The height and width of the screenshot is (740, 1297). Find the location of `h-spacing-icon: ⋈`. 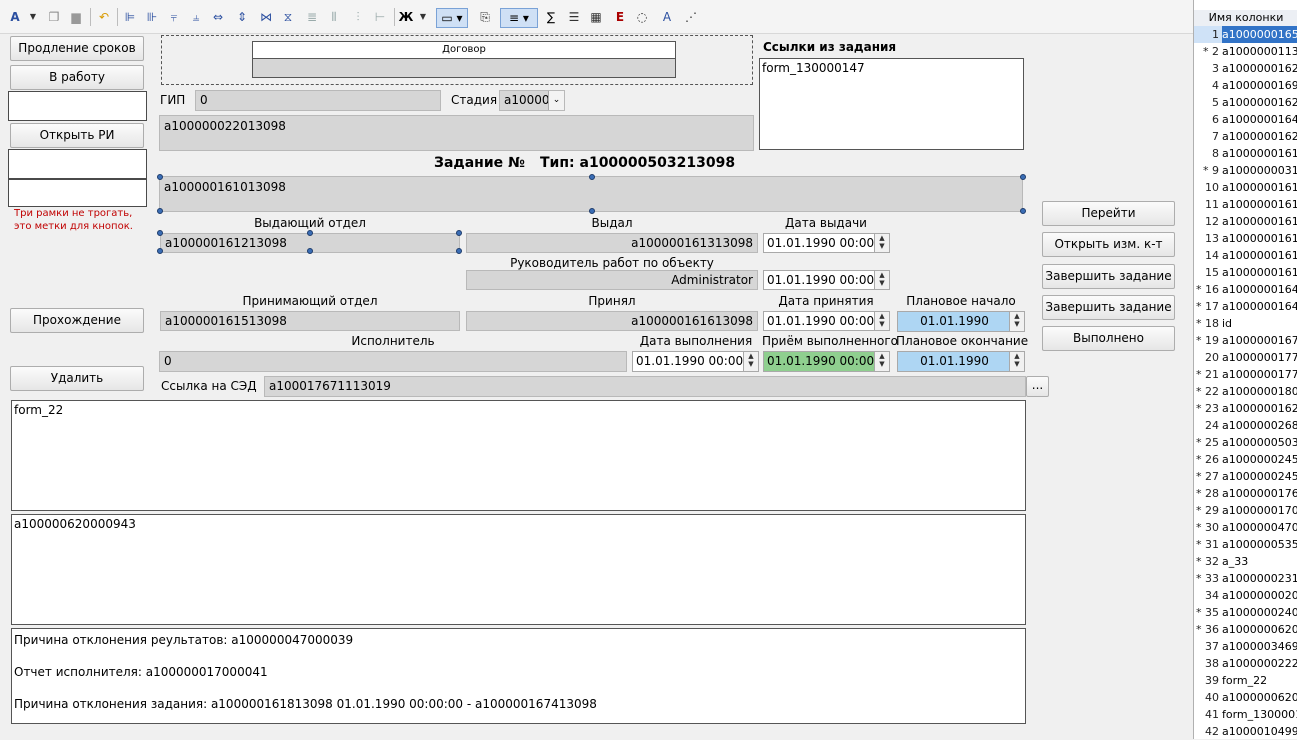

h-spacing-icon: ⋈ is located at coordinates (266, 17).